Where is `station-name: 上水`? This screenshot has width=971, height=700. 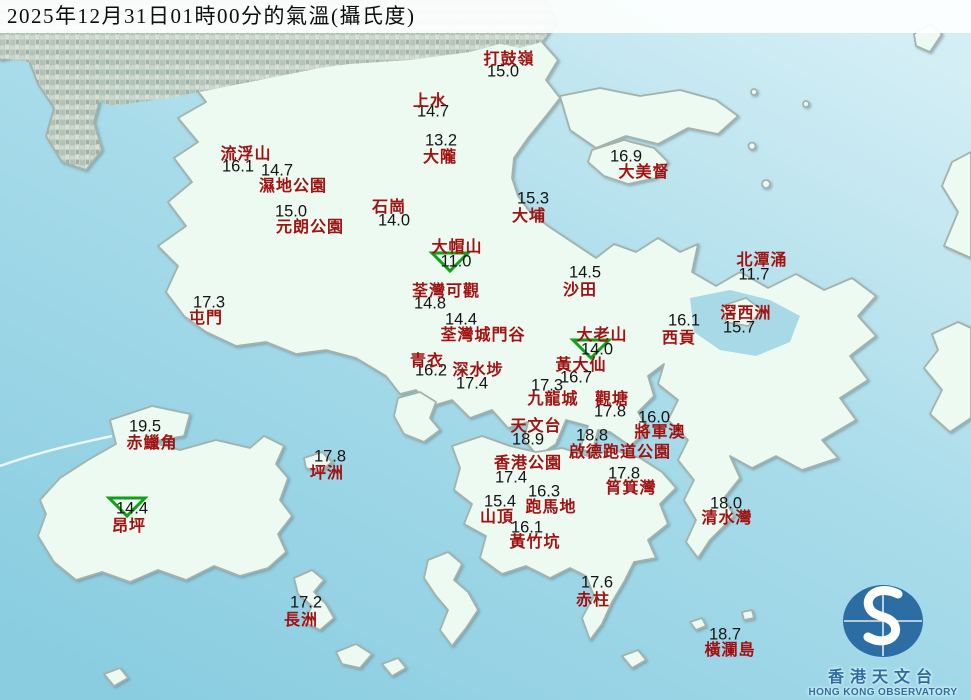
station-name: 上水 is located at coordinates (430, 101).